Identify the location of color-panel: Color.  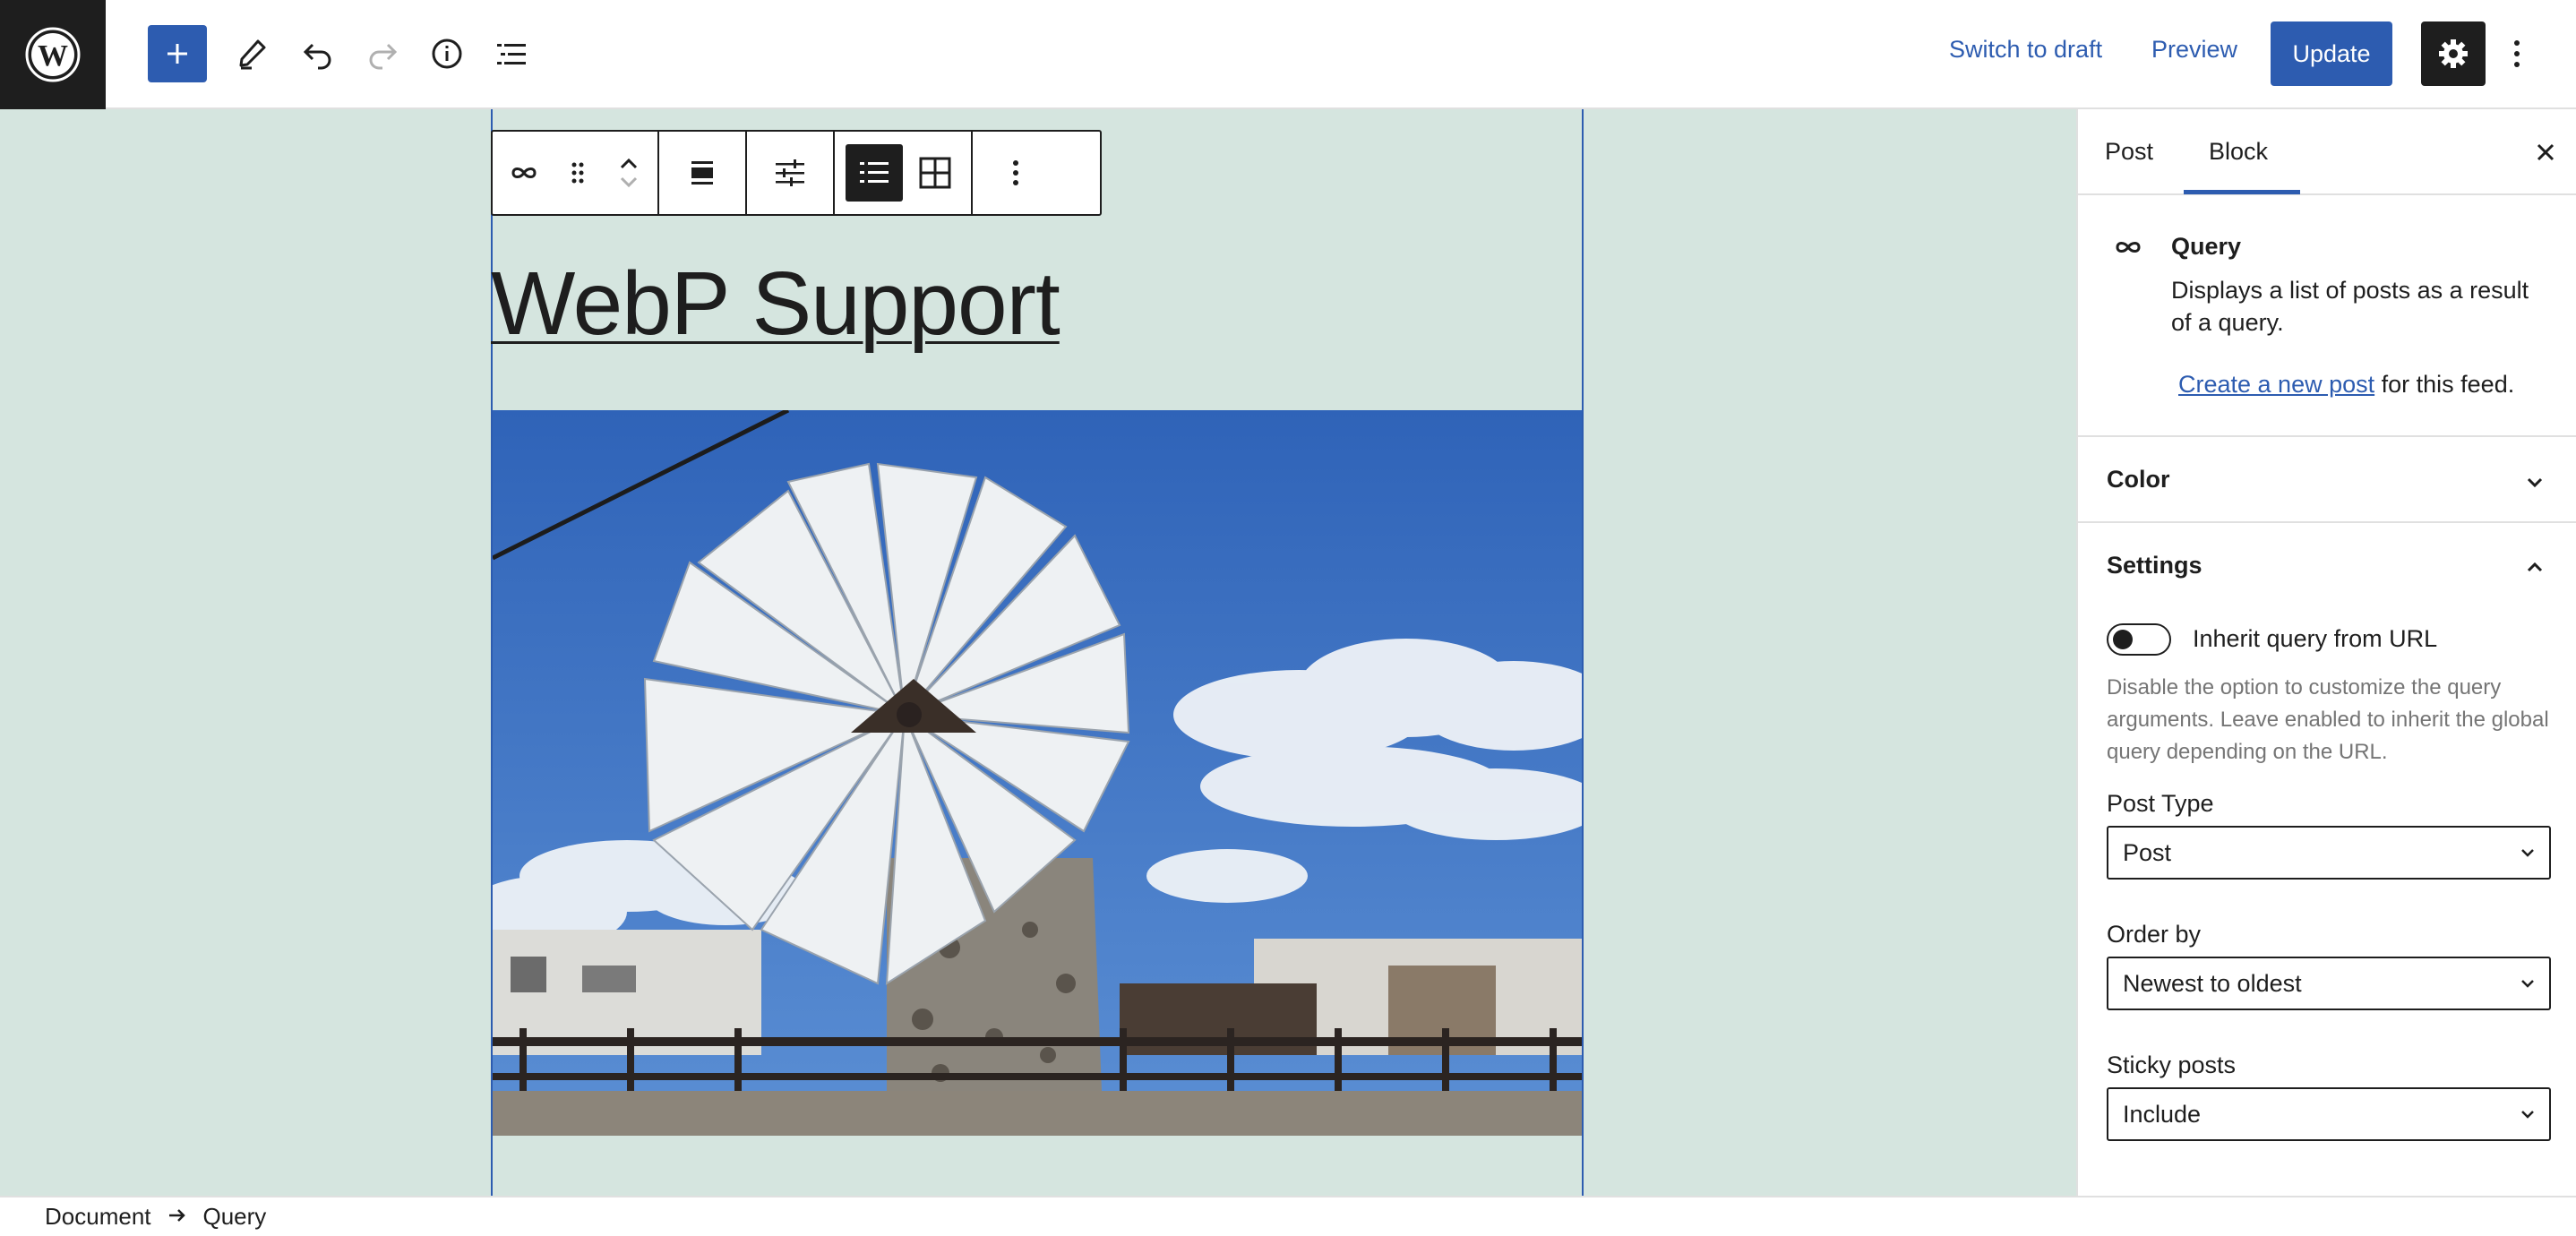
(2327, 480).